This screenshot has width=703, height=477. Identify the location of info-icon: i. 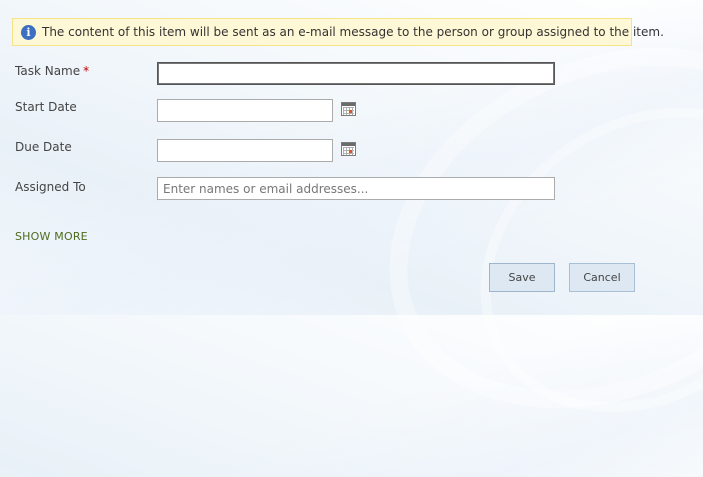
(28, 32).